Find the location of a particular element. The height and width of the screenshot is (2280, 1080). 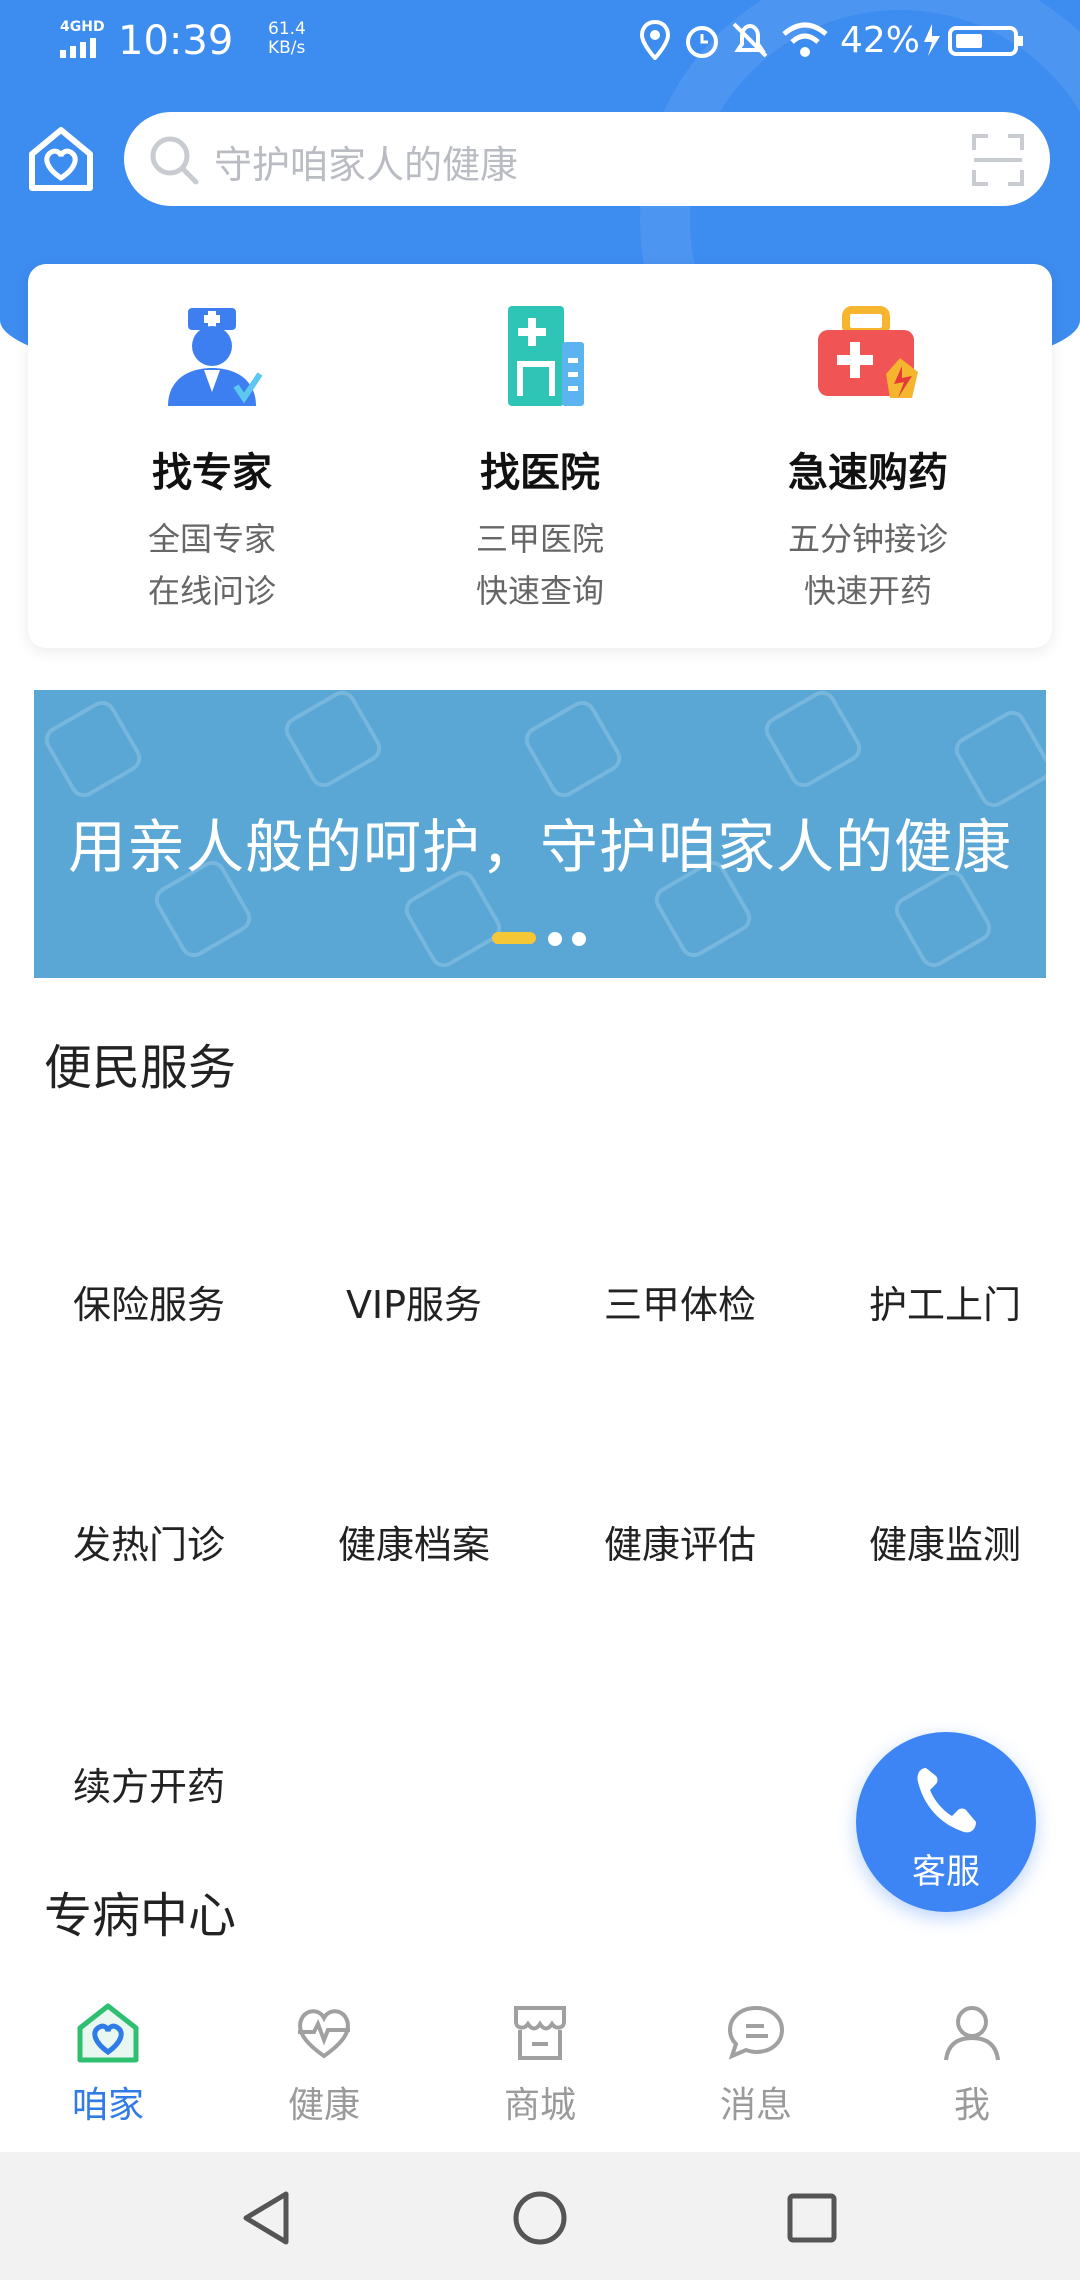

home-button-icon is located at coordinates (540, 2218).